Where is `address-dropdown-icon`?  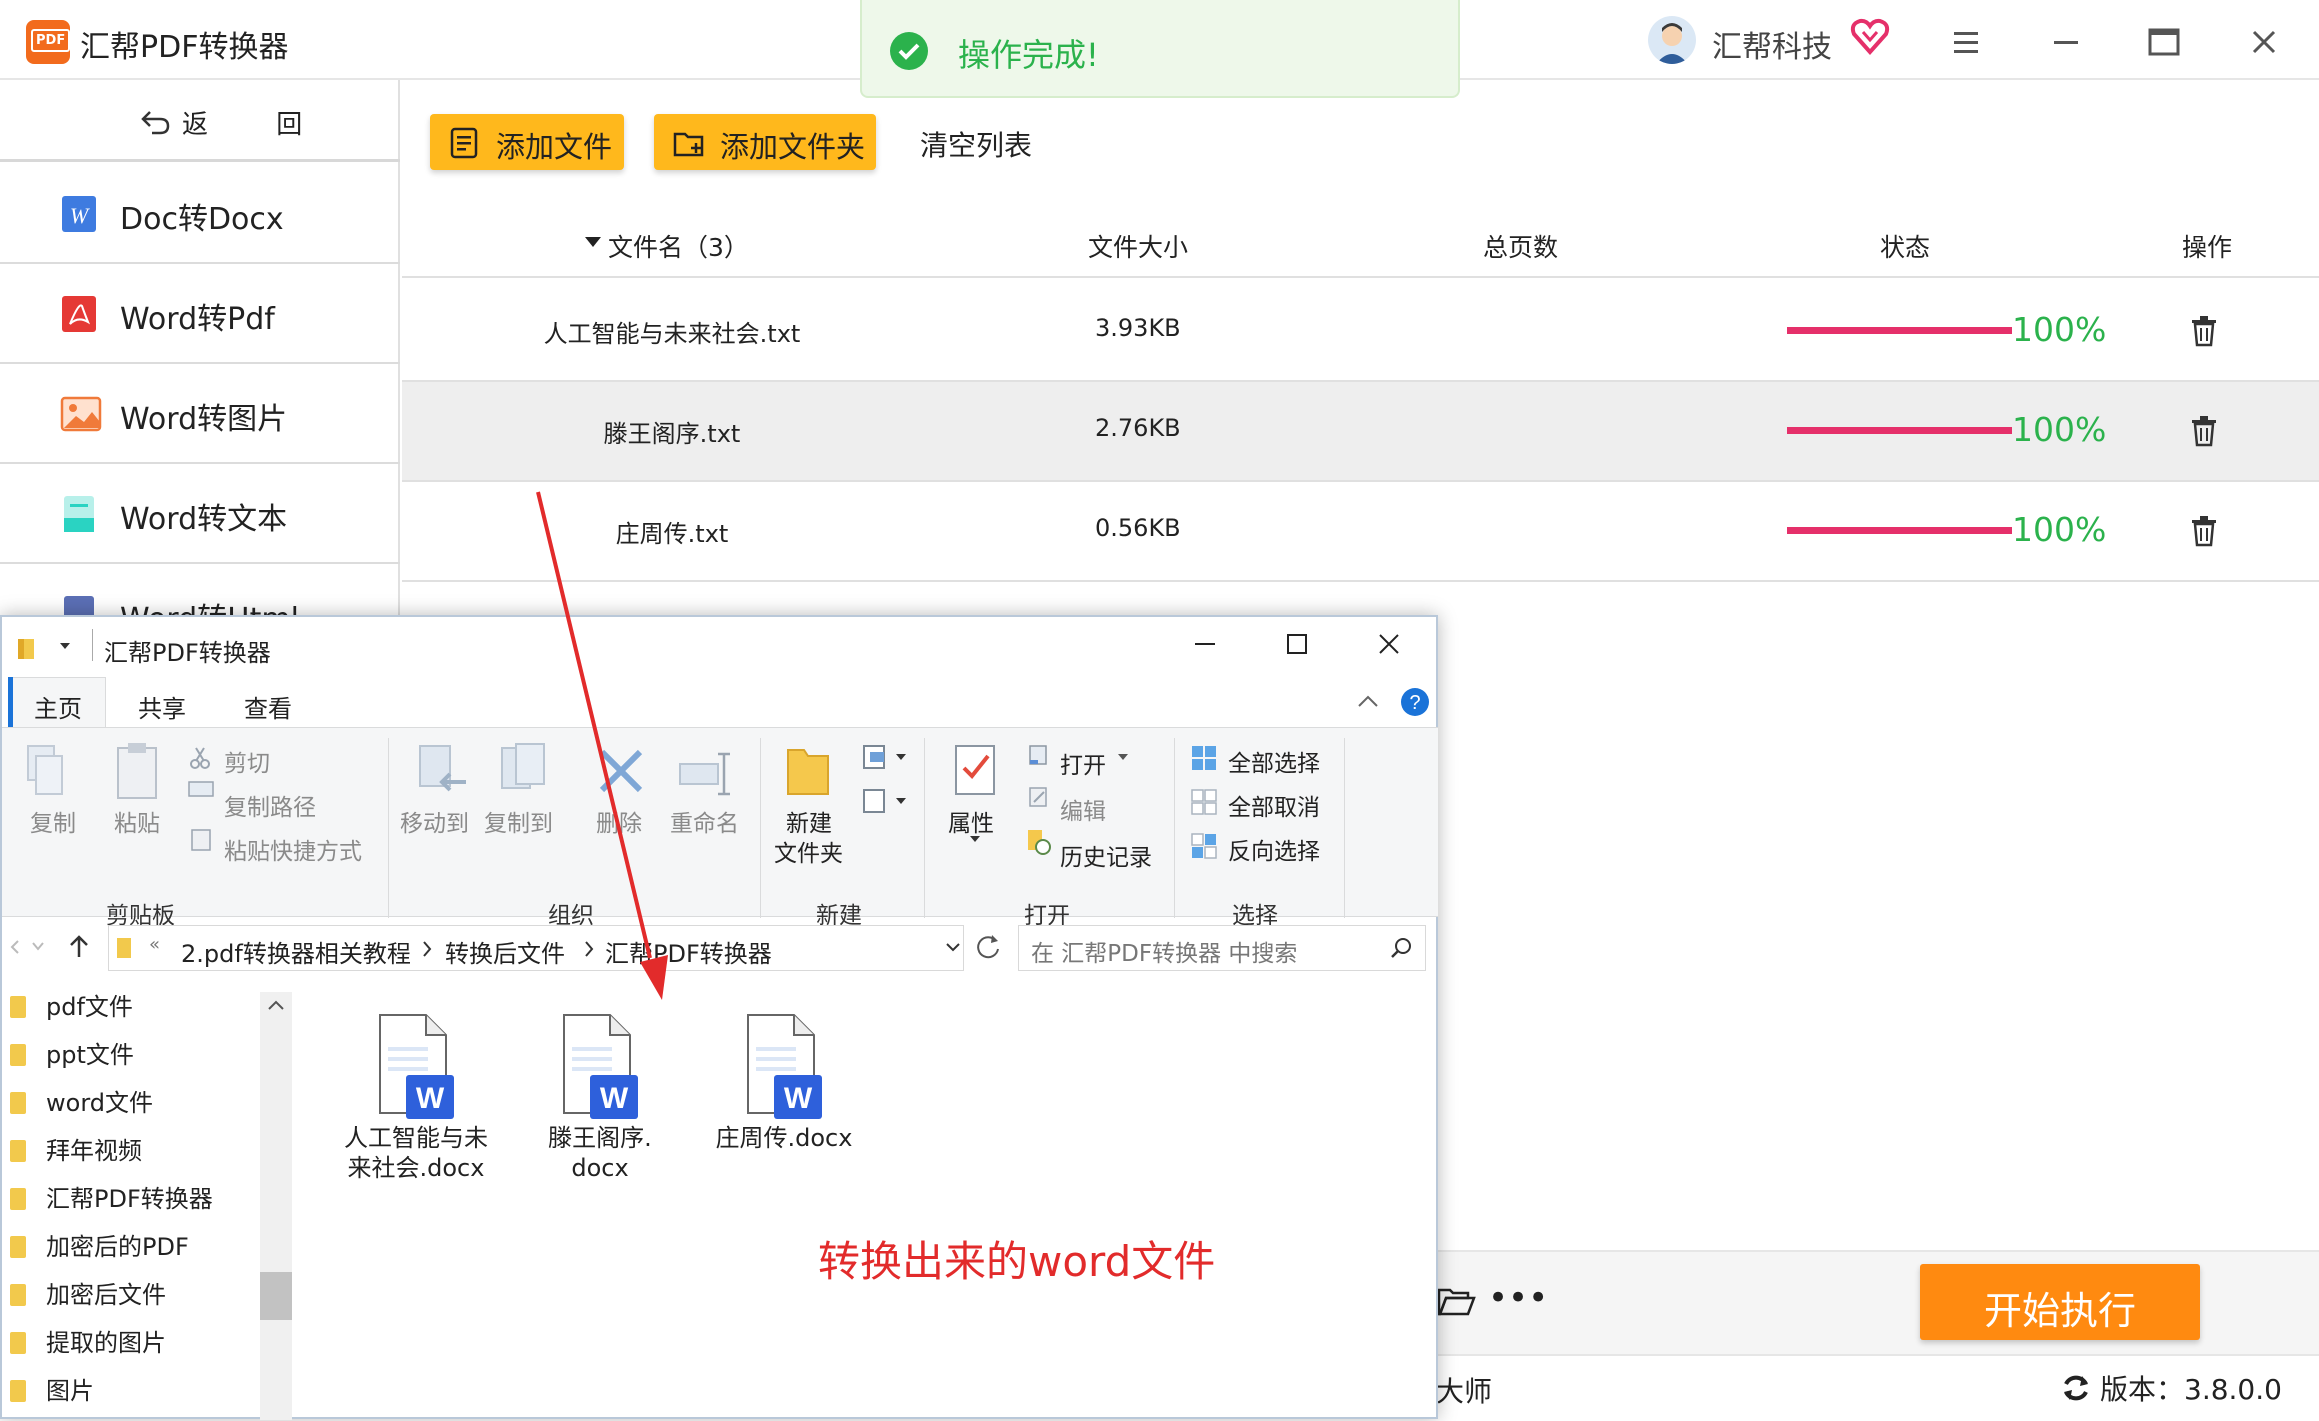
address-dropdown-icon is located at coordinates (953, 947).